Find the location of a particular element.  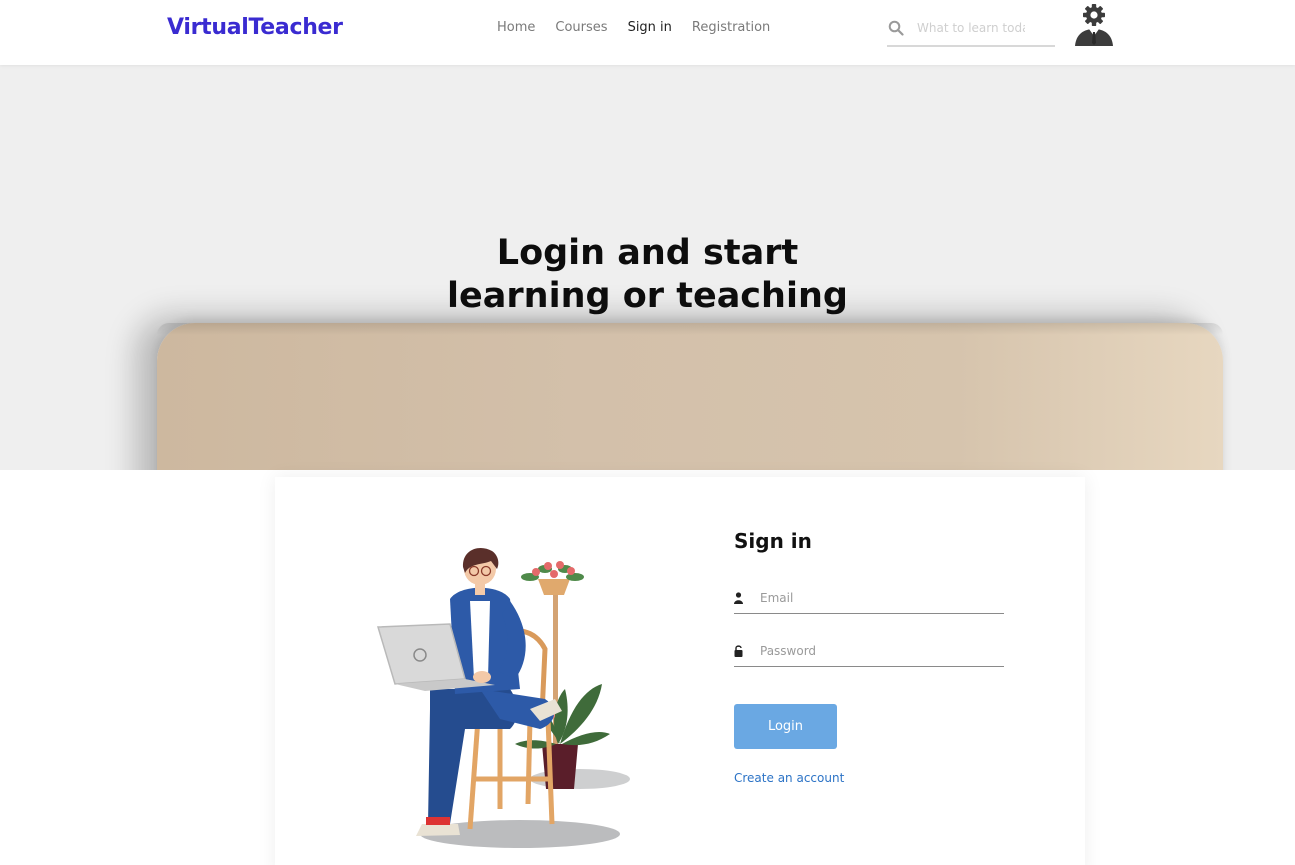

password-input is located at coordinates (880, 651).